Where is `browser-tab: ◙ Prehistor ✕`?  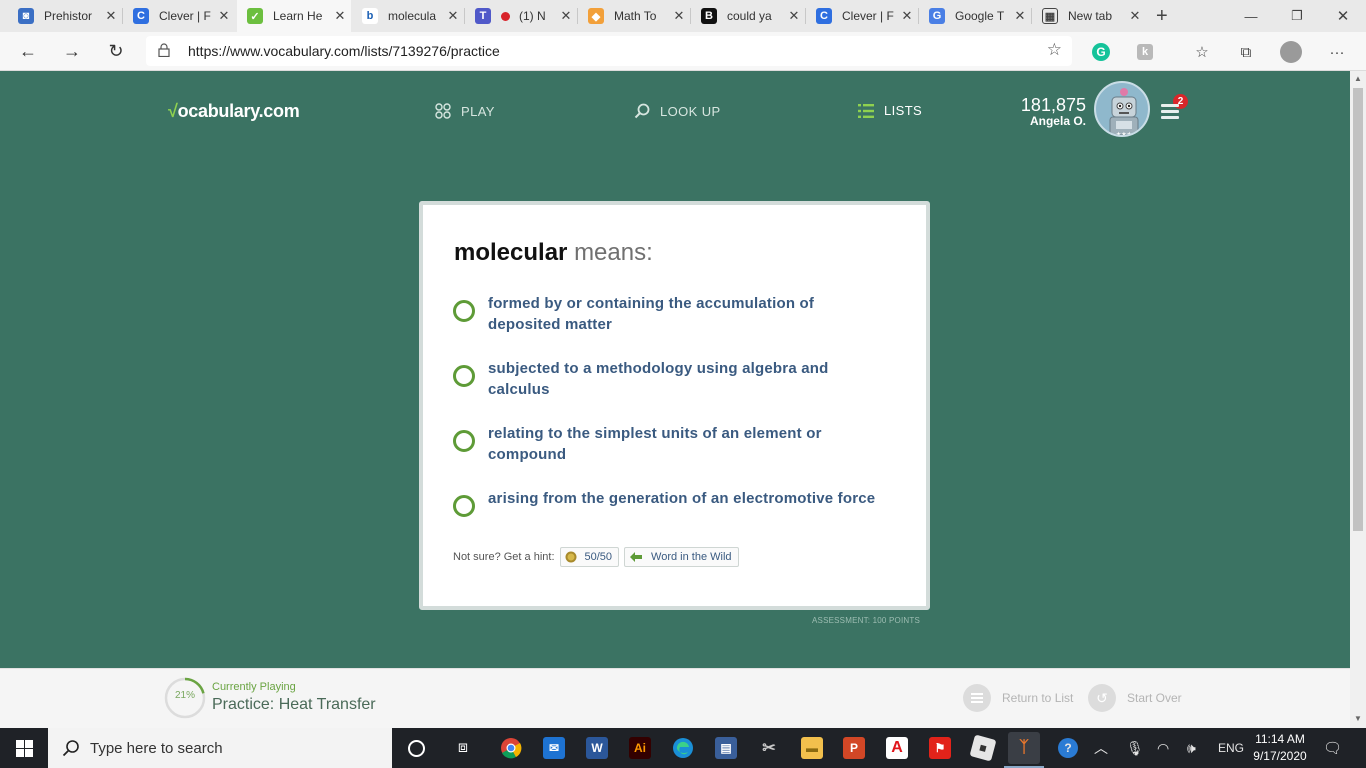 browser-tab: ◙ Prehistor ✕ is located at coordinates (65, 16).